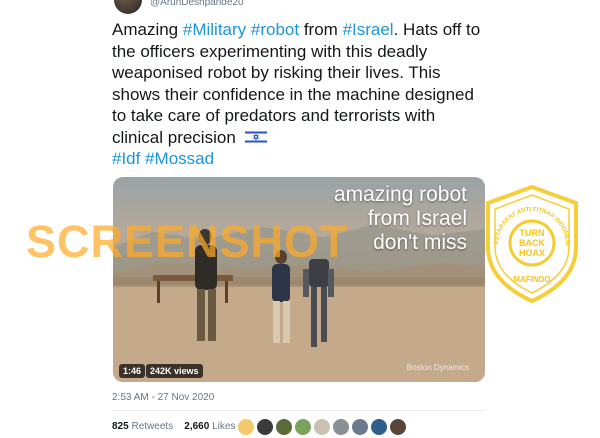 The image size is (600, 438). What do you see at coordinates (400, 194) in the screenshot?
I see `overlay-line: amazing robot` at bounding box center [400, 194].